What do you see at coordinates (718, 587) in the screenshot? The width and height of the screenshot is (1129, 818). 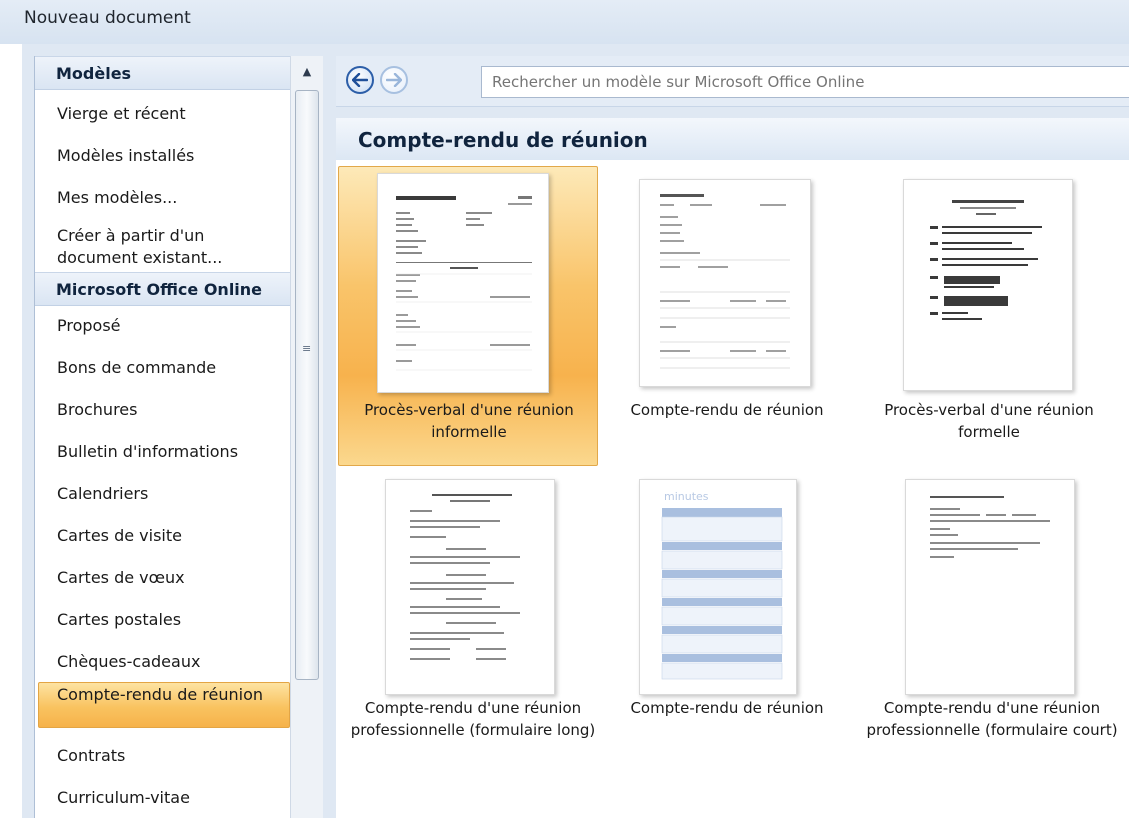 I see `template-thumbnail: minutes` at bounding box center [718, 587].